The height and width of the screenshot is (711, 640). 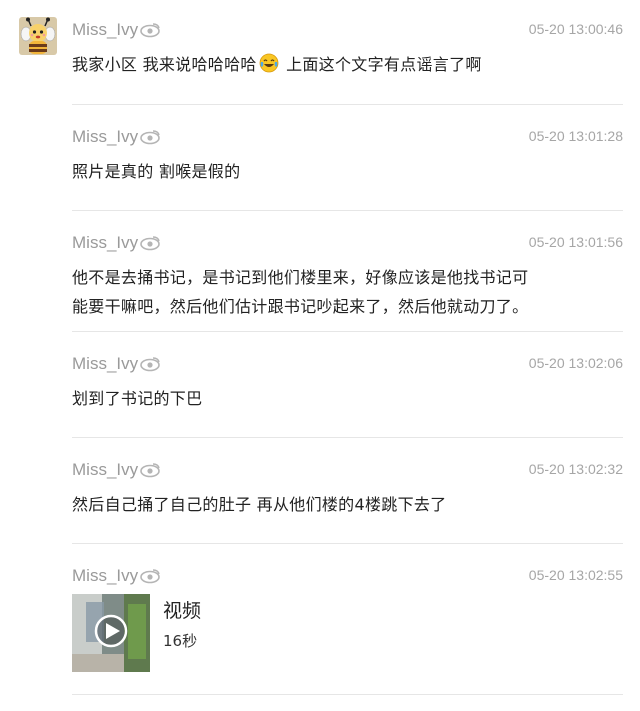 What do you see at coordinates (38, 36) in the screenshot?
I see `avatar` at bounding box center [38, 36].